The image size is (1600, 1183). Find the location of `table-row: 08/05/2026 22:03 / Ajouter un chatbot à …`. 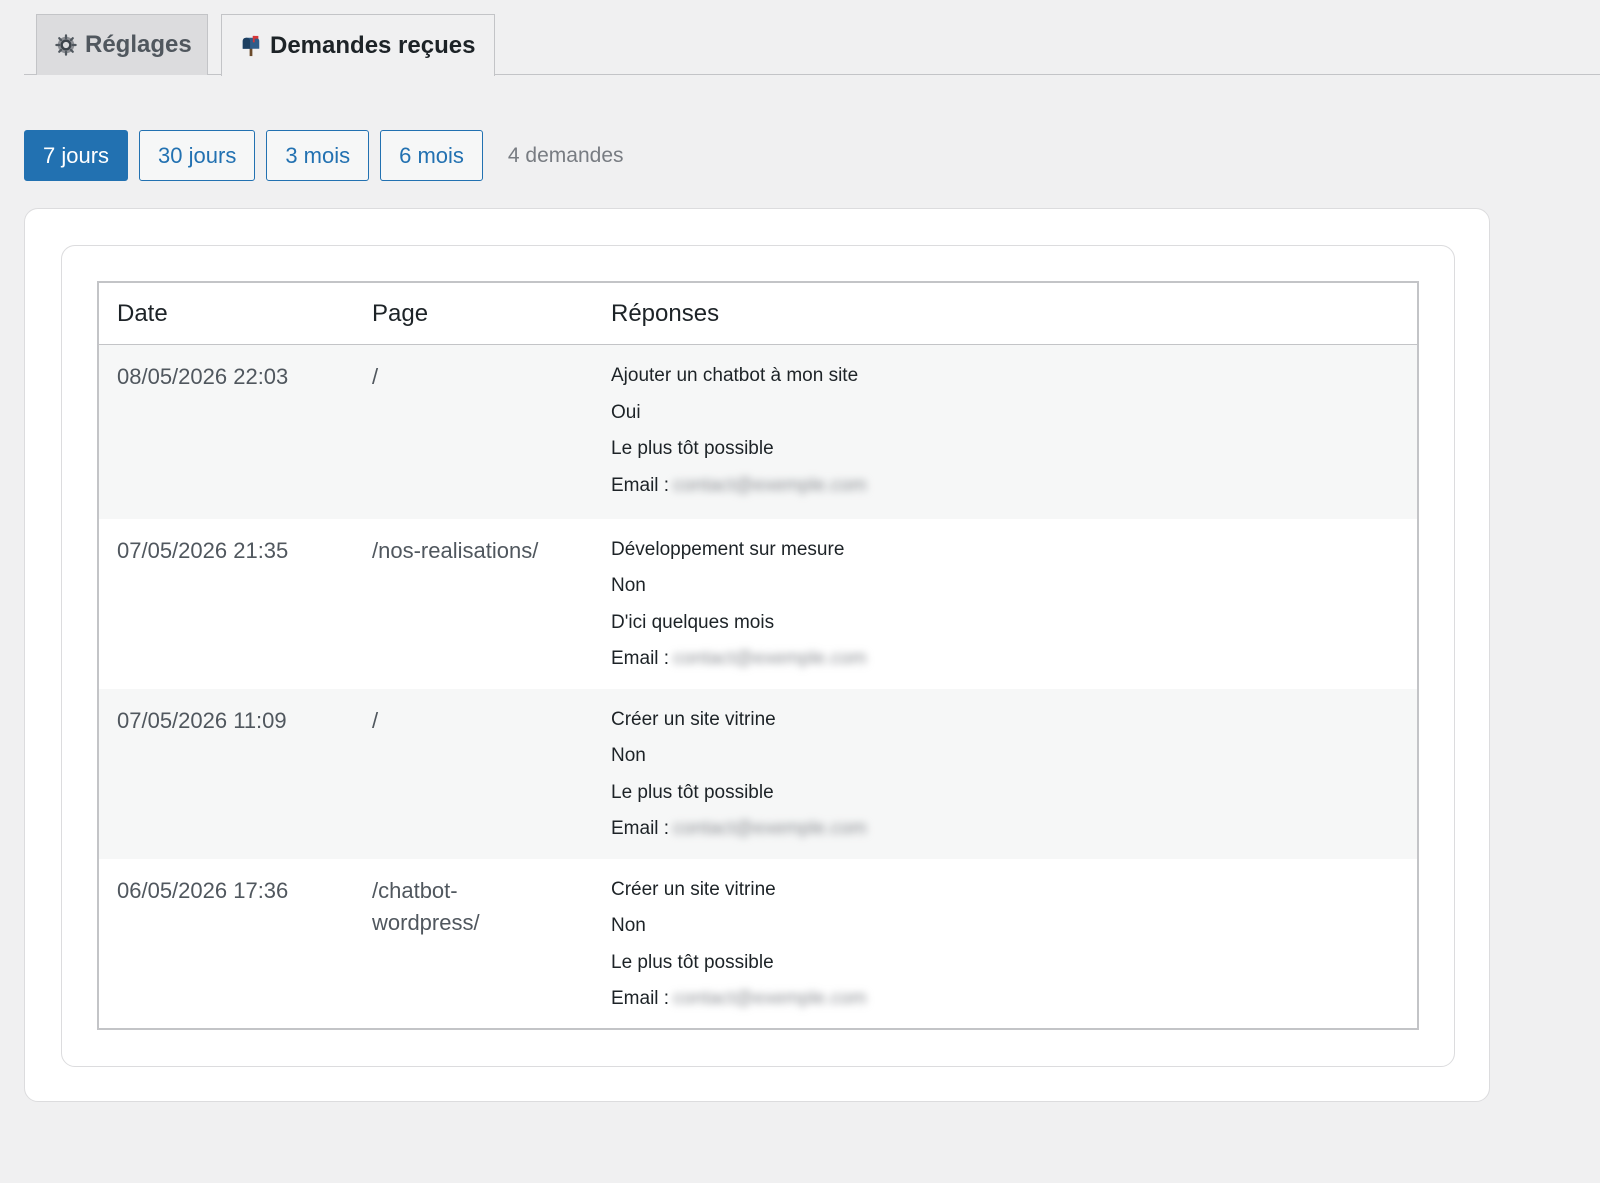

table-row: 08/05/2026 22:03 / Ajouter un chatbot à … is located at coordinates (758, 431).